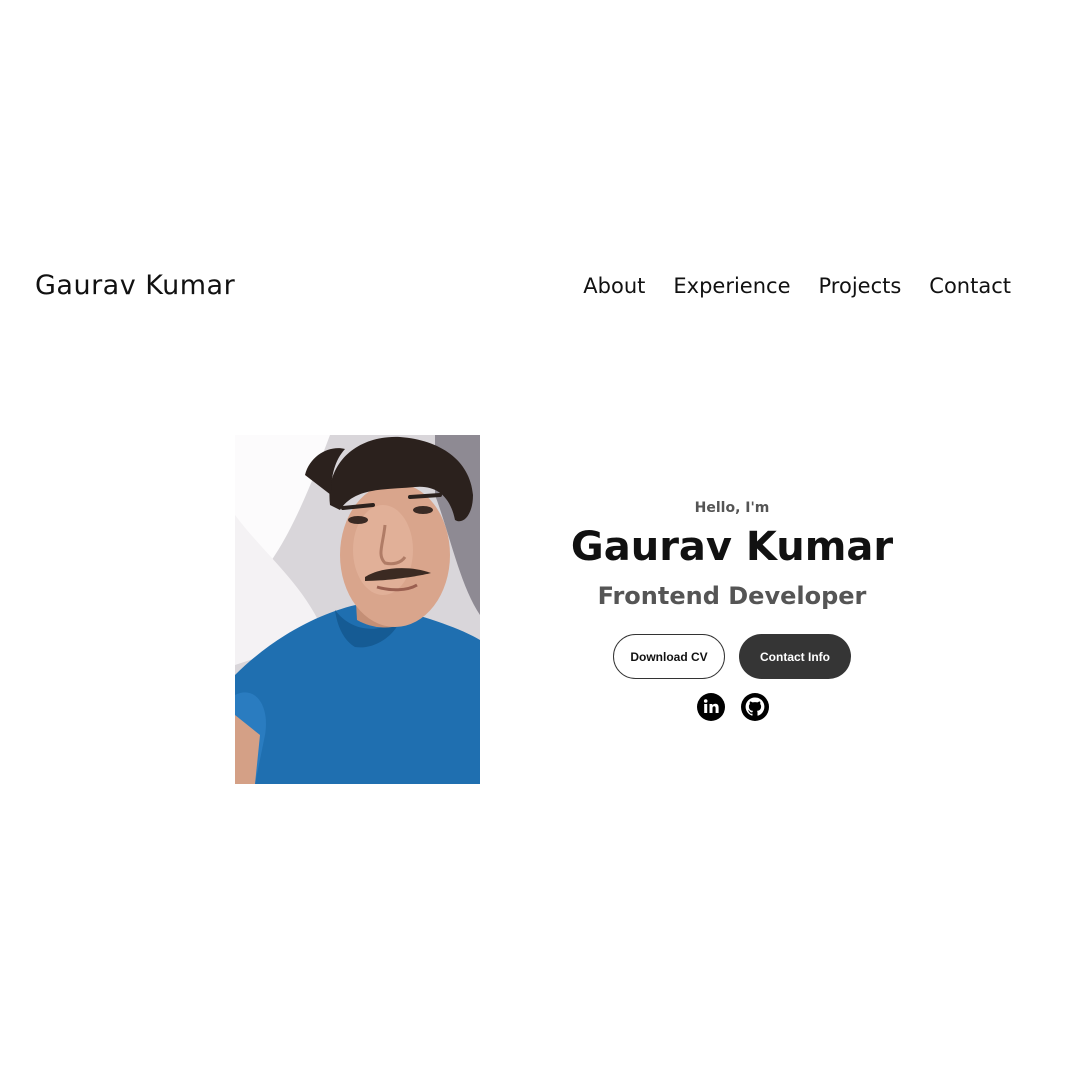  Describe the element at coordinates (135, 285) in the screenshot. I see `site-logo: Gaurav Kumar` at that location.